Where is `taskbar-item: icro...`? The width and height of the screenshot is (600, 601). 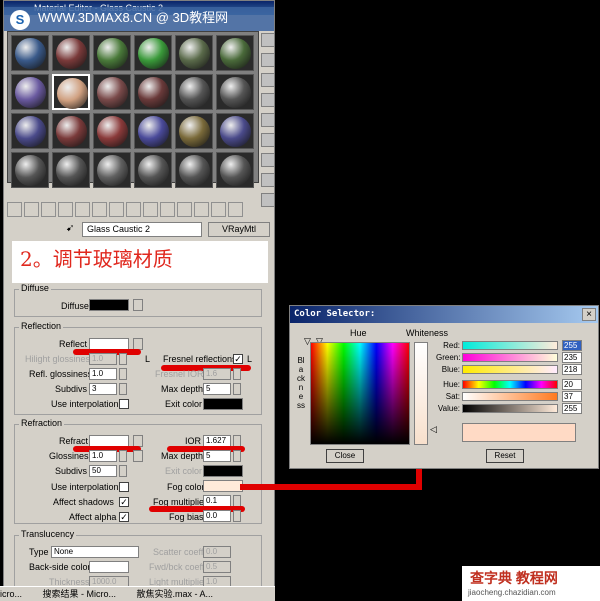
taskbar-item: icro... is located at coordinates (11, 594).